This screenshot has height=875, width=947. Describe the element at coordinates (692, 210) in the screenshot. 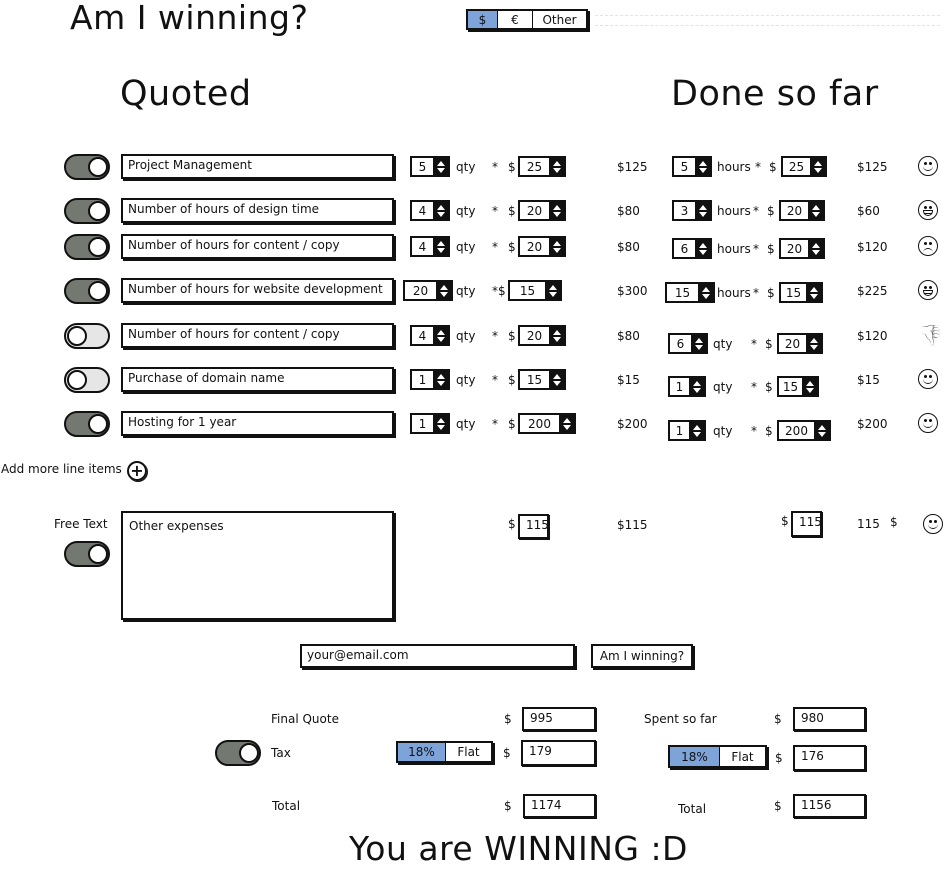

I see `done-qty-stepper: 3` at that location.